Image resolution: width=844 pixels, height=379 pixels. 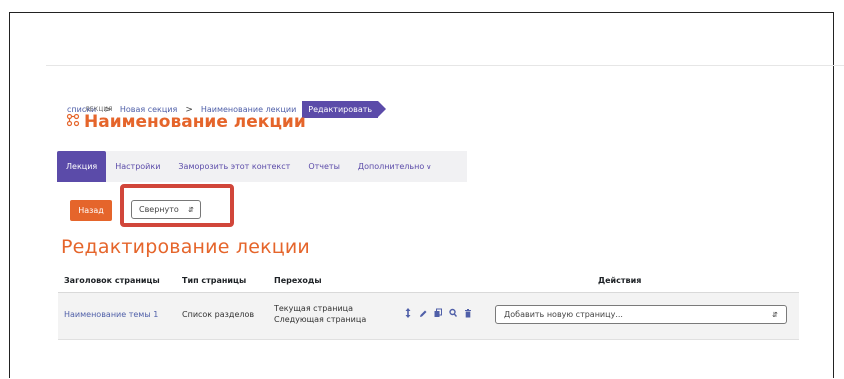 What do you see at coordinates (445, 65) in the screenshot?
I see `header-divider` at bounding box center [445, 65].